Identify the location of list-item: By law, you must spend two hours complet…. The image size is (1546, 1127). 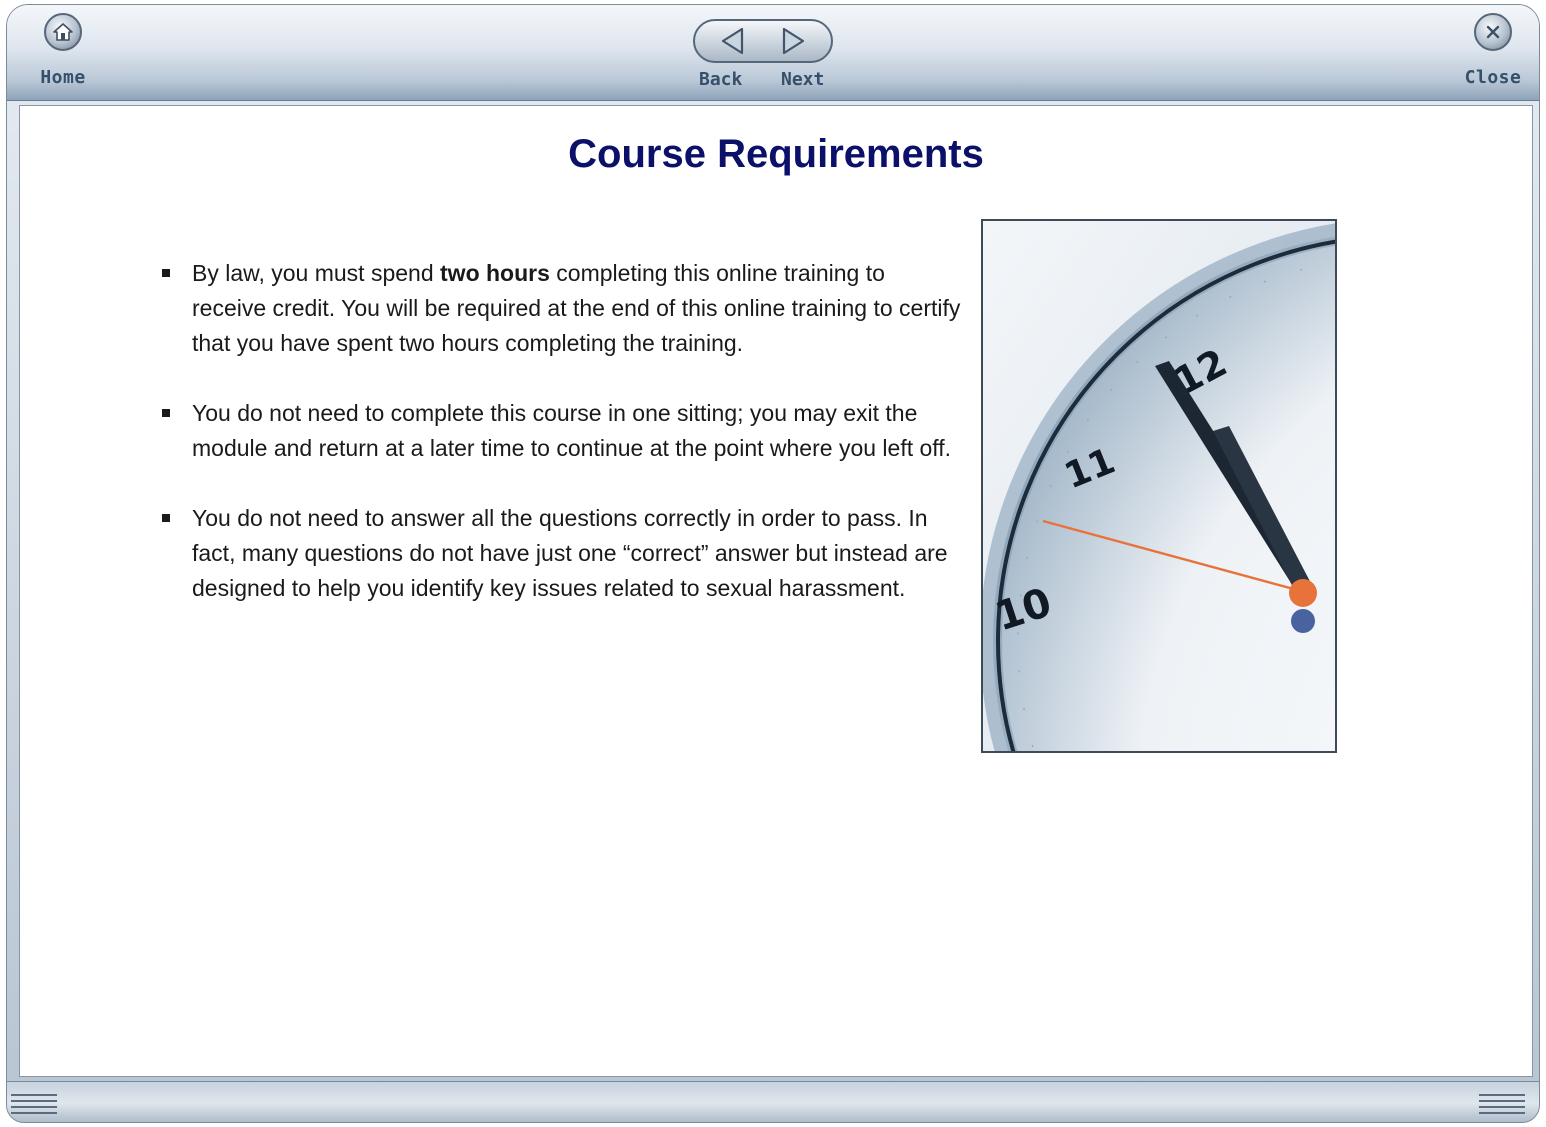
(557, 308).